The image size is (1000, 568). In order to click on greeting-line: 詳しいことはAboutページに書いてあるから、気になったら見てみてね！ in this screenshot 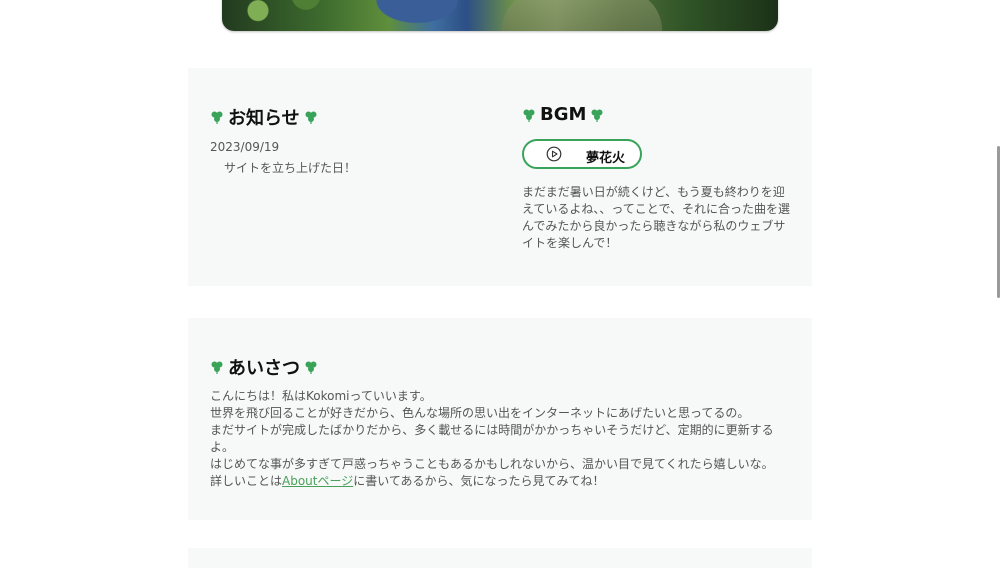, I will do `click(495, 481)`.